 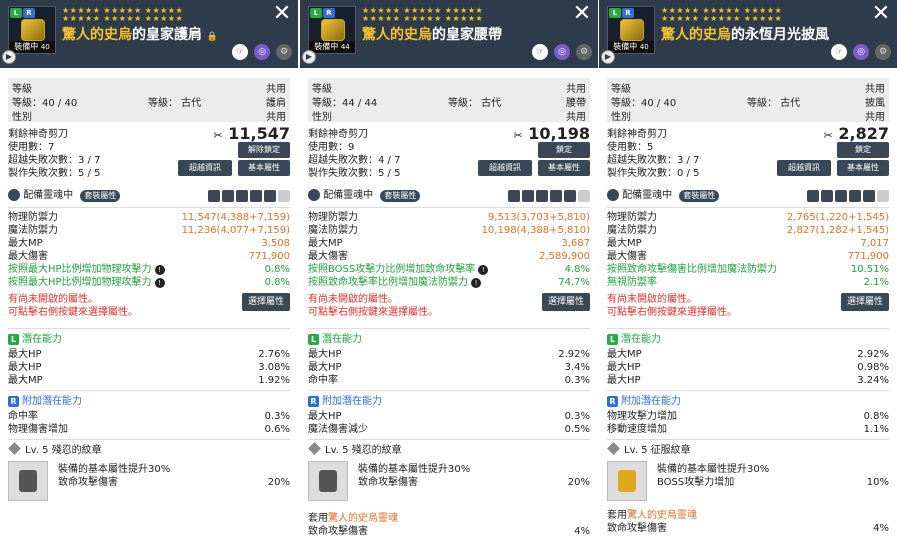 I want to click on lock-toggle-button: 解除鎖定, so click(x=264, y=150).